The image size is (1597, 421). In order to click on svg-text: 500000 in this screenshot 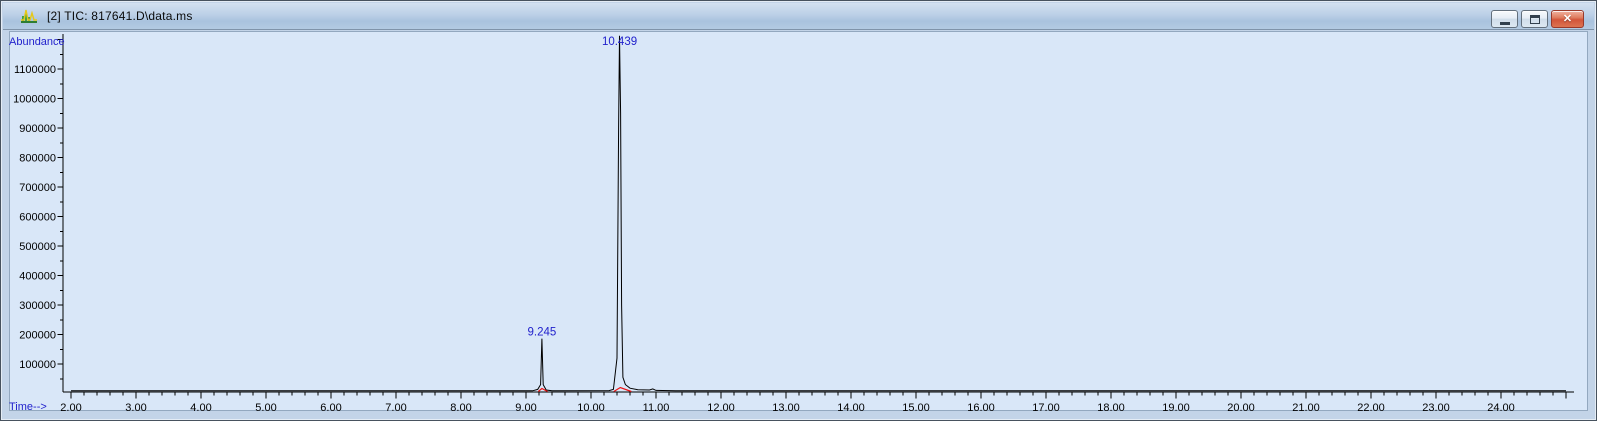, I will do `click(37, 247)`.